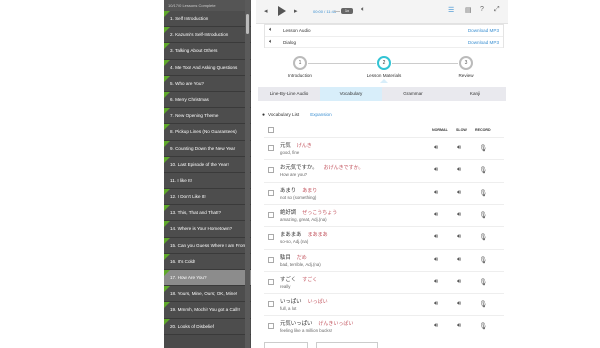 The height and width of the screenshot is (348, 600). Describe the element at coordinates (347, 11) in the screenshot. I see `player-speed-button: 1x` at that location.